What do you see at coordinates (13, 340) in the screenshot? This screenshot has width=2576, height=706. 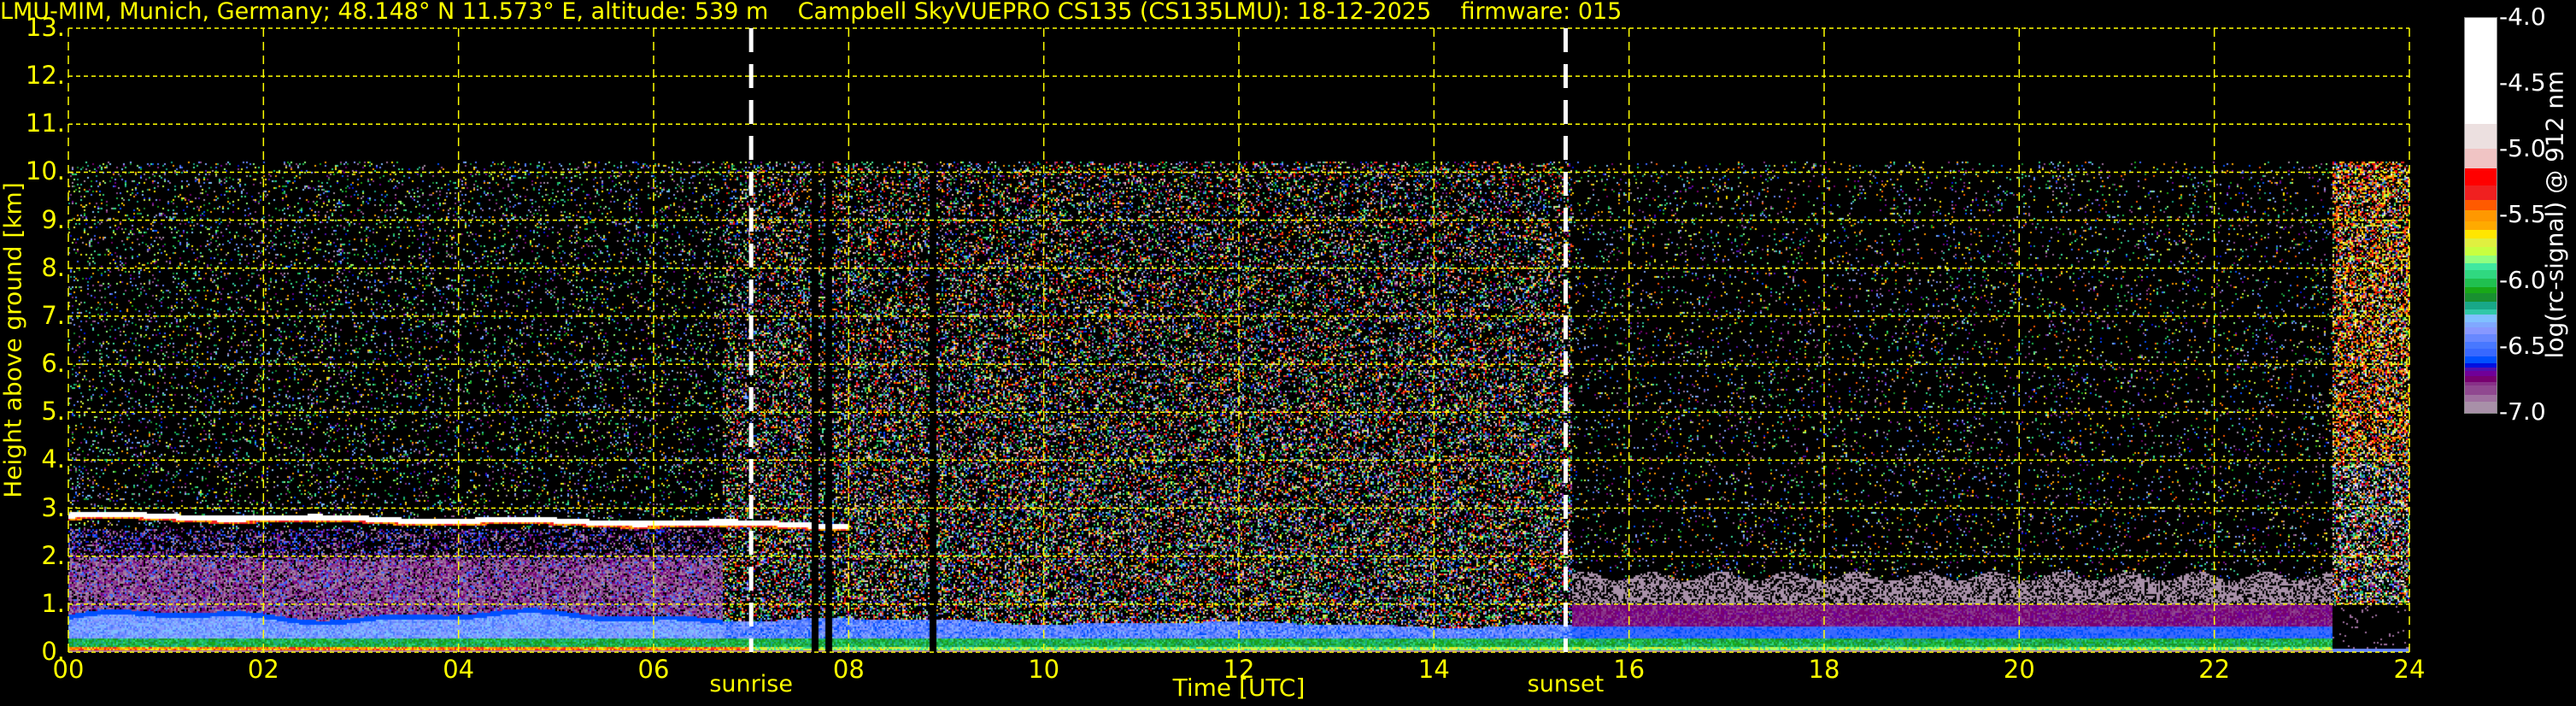 I see `y-axis-label: Height above ground [km]` at bounding box center [13, 340].